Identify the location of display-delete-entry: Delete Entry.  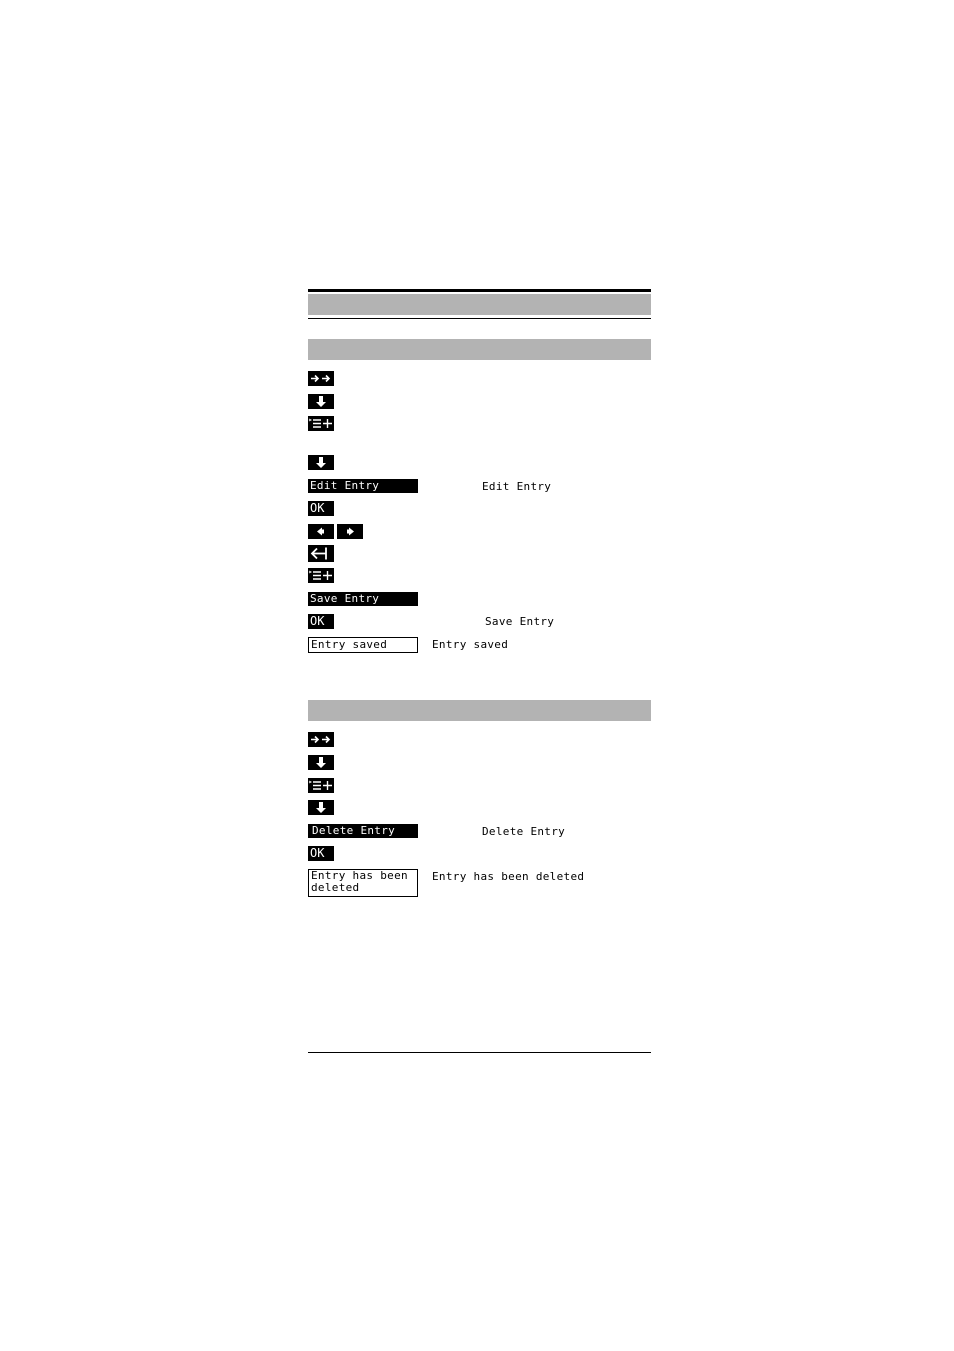
(363, 831).